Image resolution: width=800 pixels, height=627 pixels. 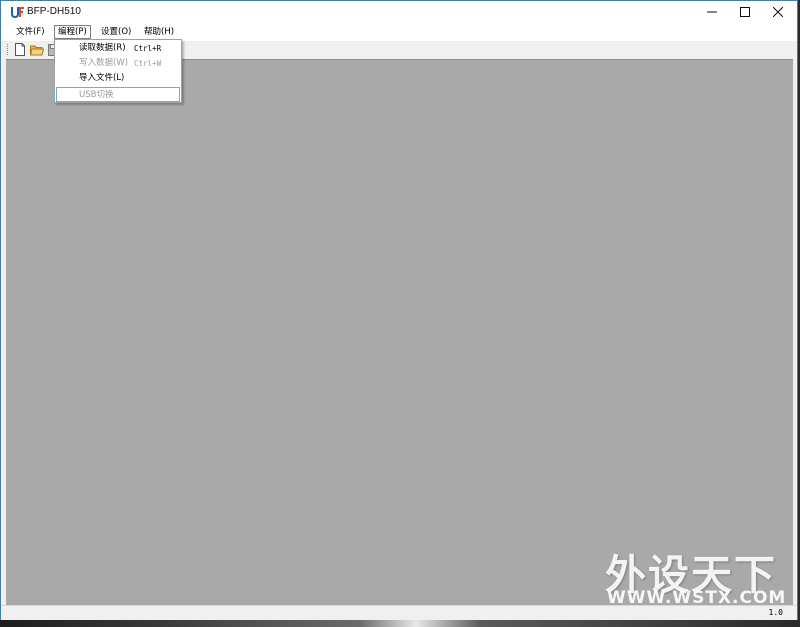 I want to click on menu-item-write-data: 写入数据(W) Ctrl+W, so click(x=118, y=63).